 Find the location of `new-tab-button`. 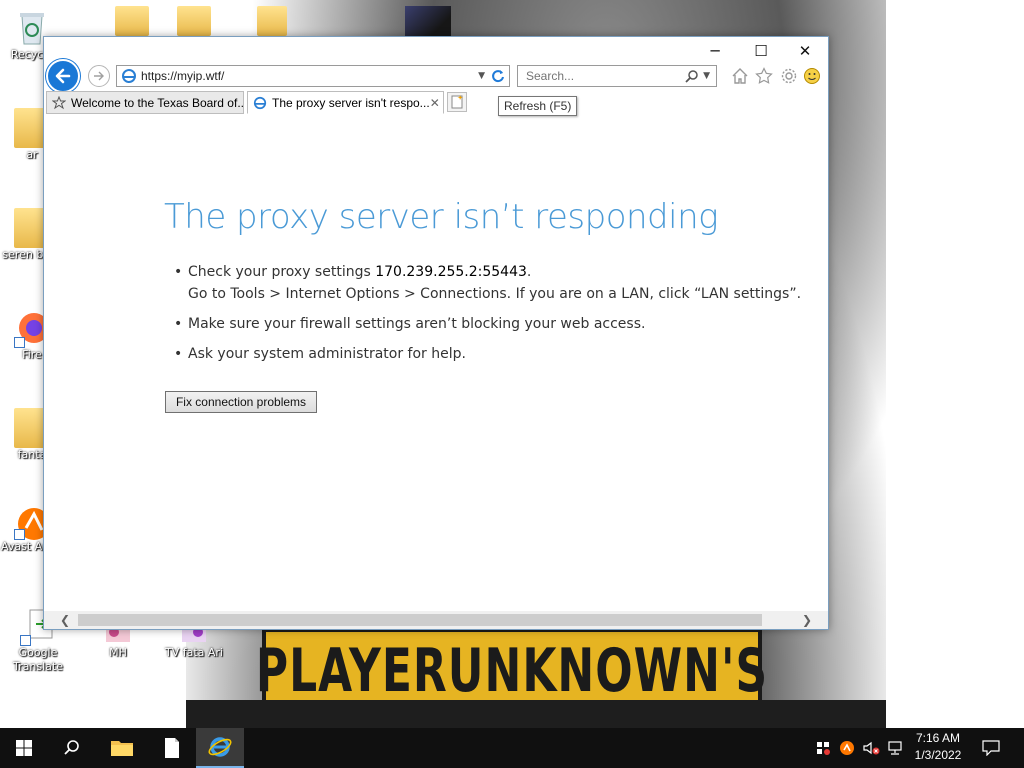

new-tab-button is located at coordinates (457, 102).